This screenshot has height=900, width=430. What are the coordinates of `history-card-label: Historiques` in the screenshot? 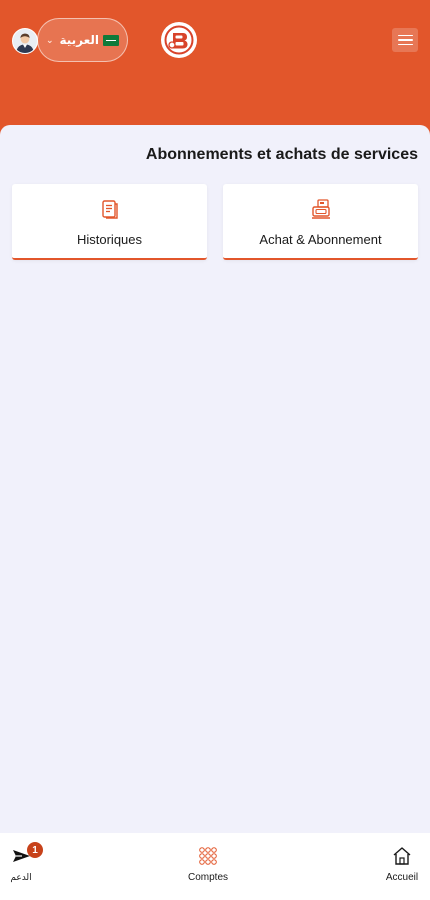 It's located at (109, 239).